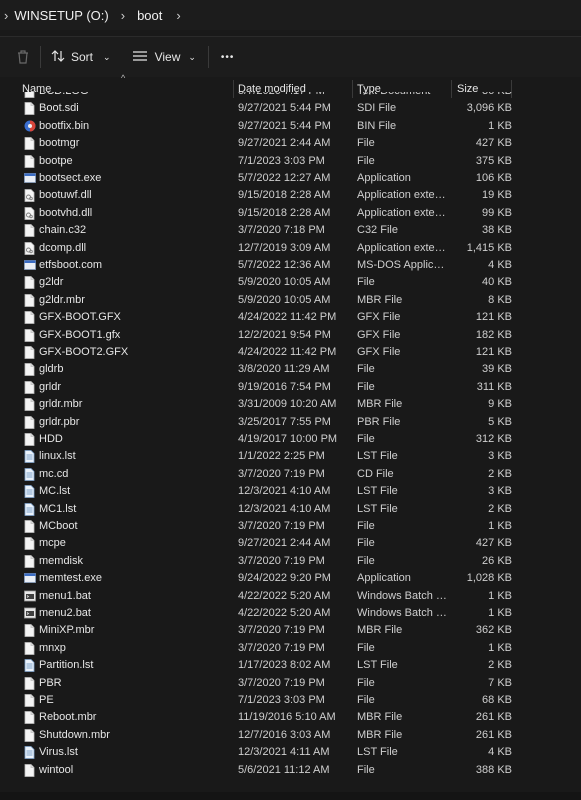 This screenshot has height=800, width=581. I want to click on file-row: bootfix.bin 9/27/2021 5:44 PM BIN File 1 KB, so click(290, 126).